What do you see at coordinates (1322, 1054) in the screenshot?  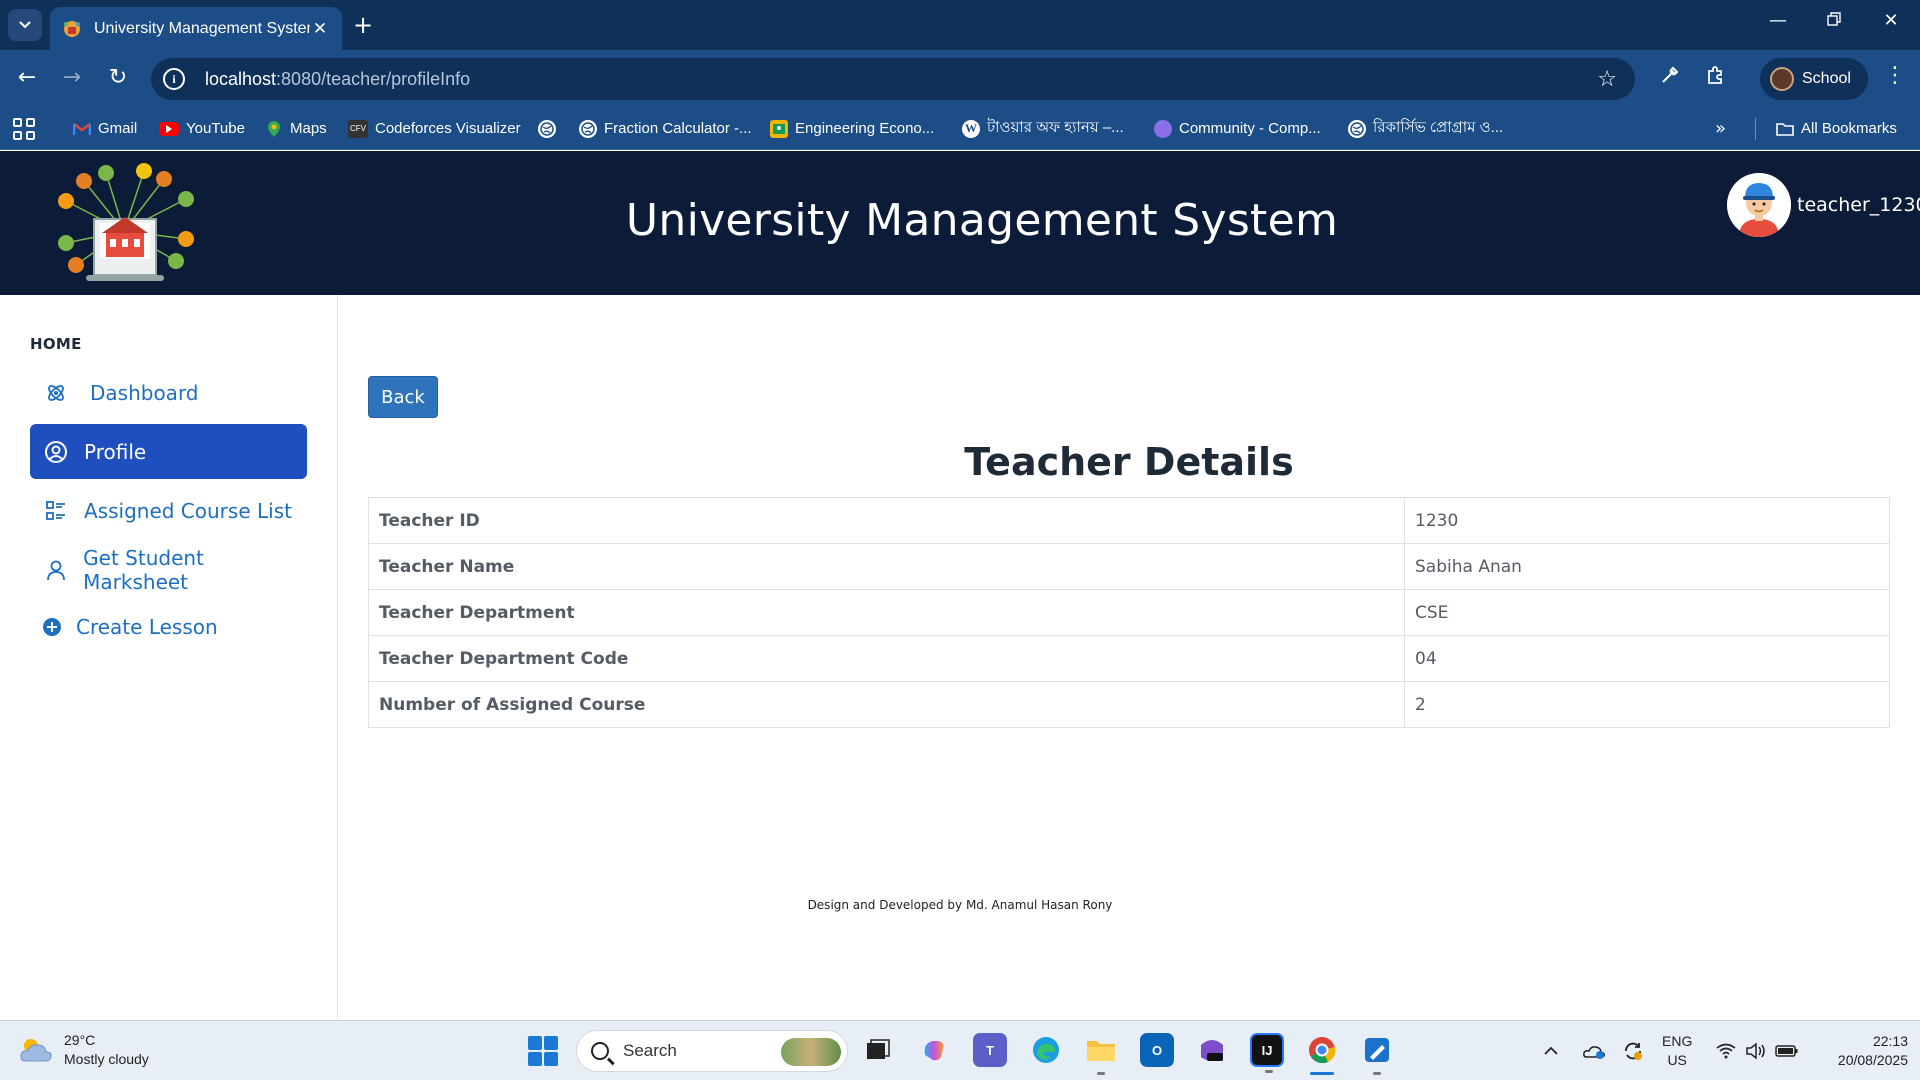 I see `chrome-icon` at bounding box center [1322, 1054].